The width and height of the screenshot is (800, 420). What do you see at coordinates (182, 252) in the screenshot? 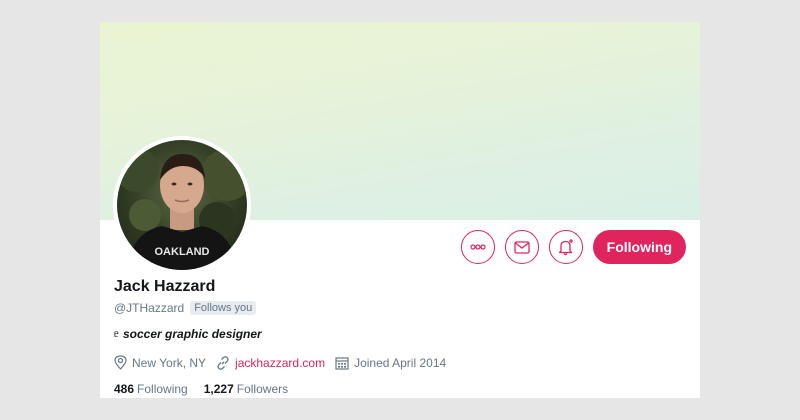
I see `avatar-shirt-text: OAKLAND` at bounding box center [182, 252].